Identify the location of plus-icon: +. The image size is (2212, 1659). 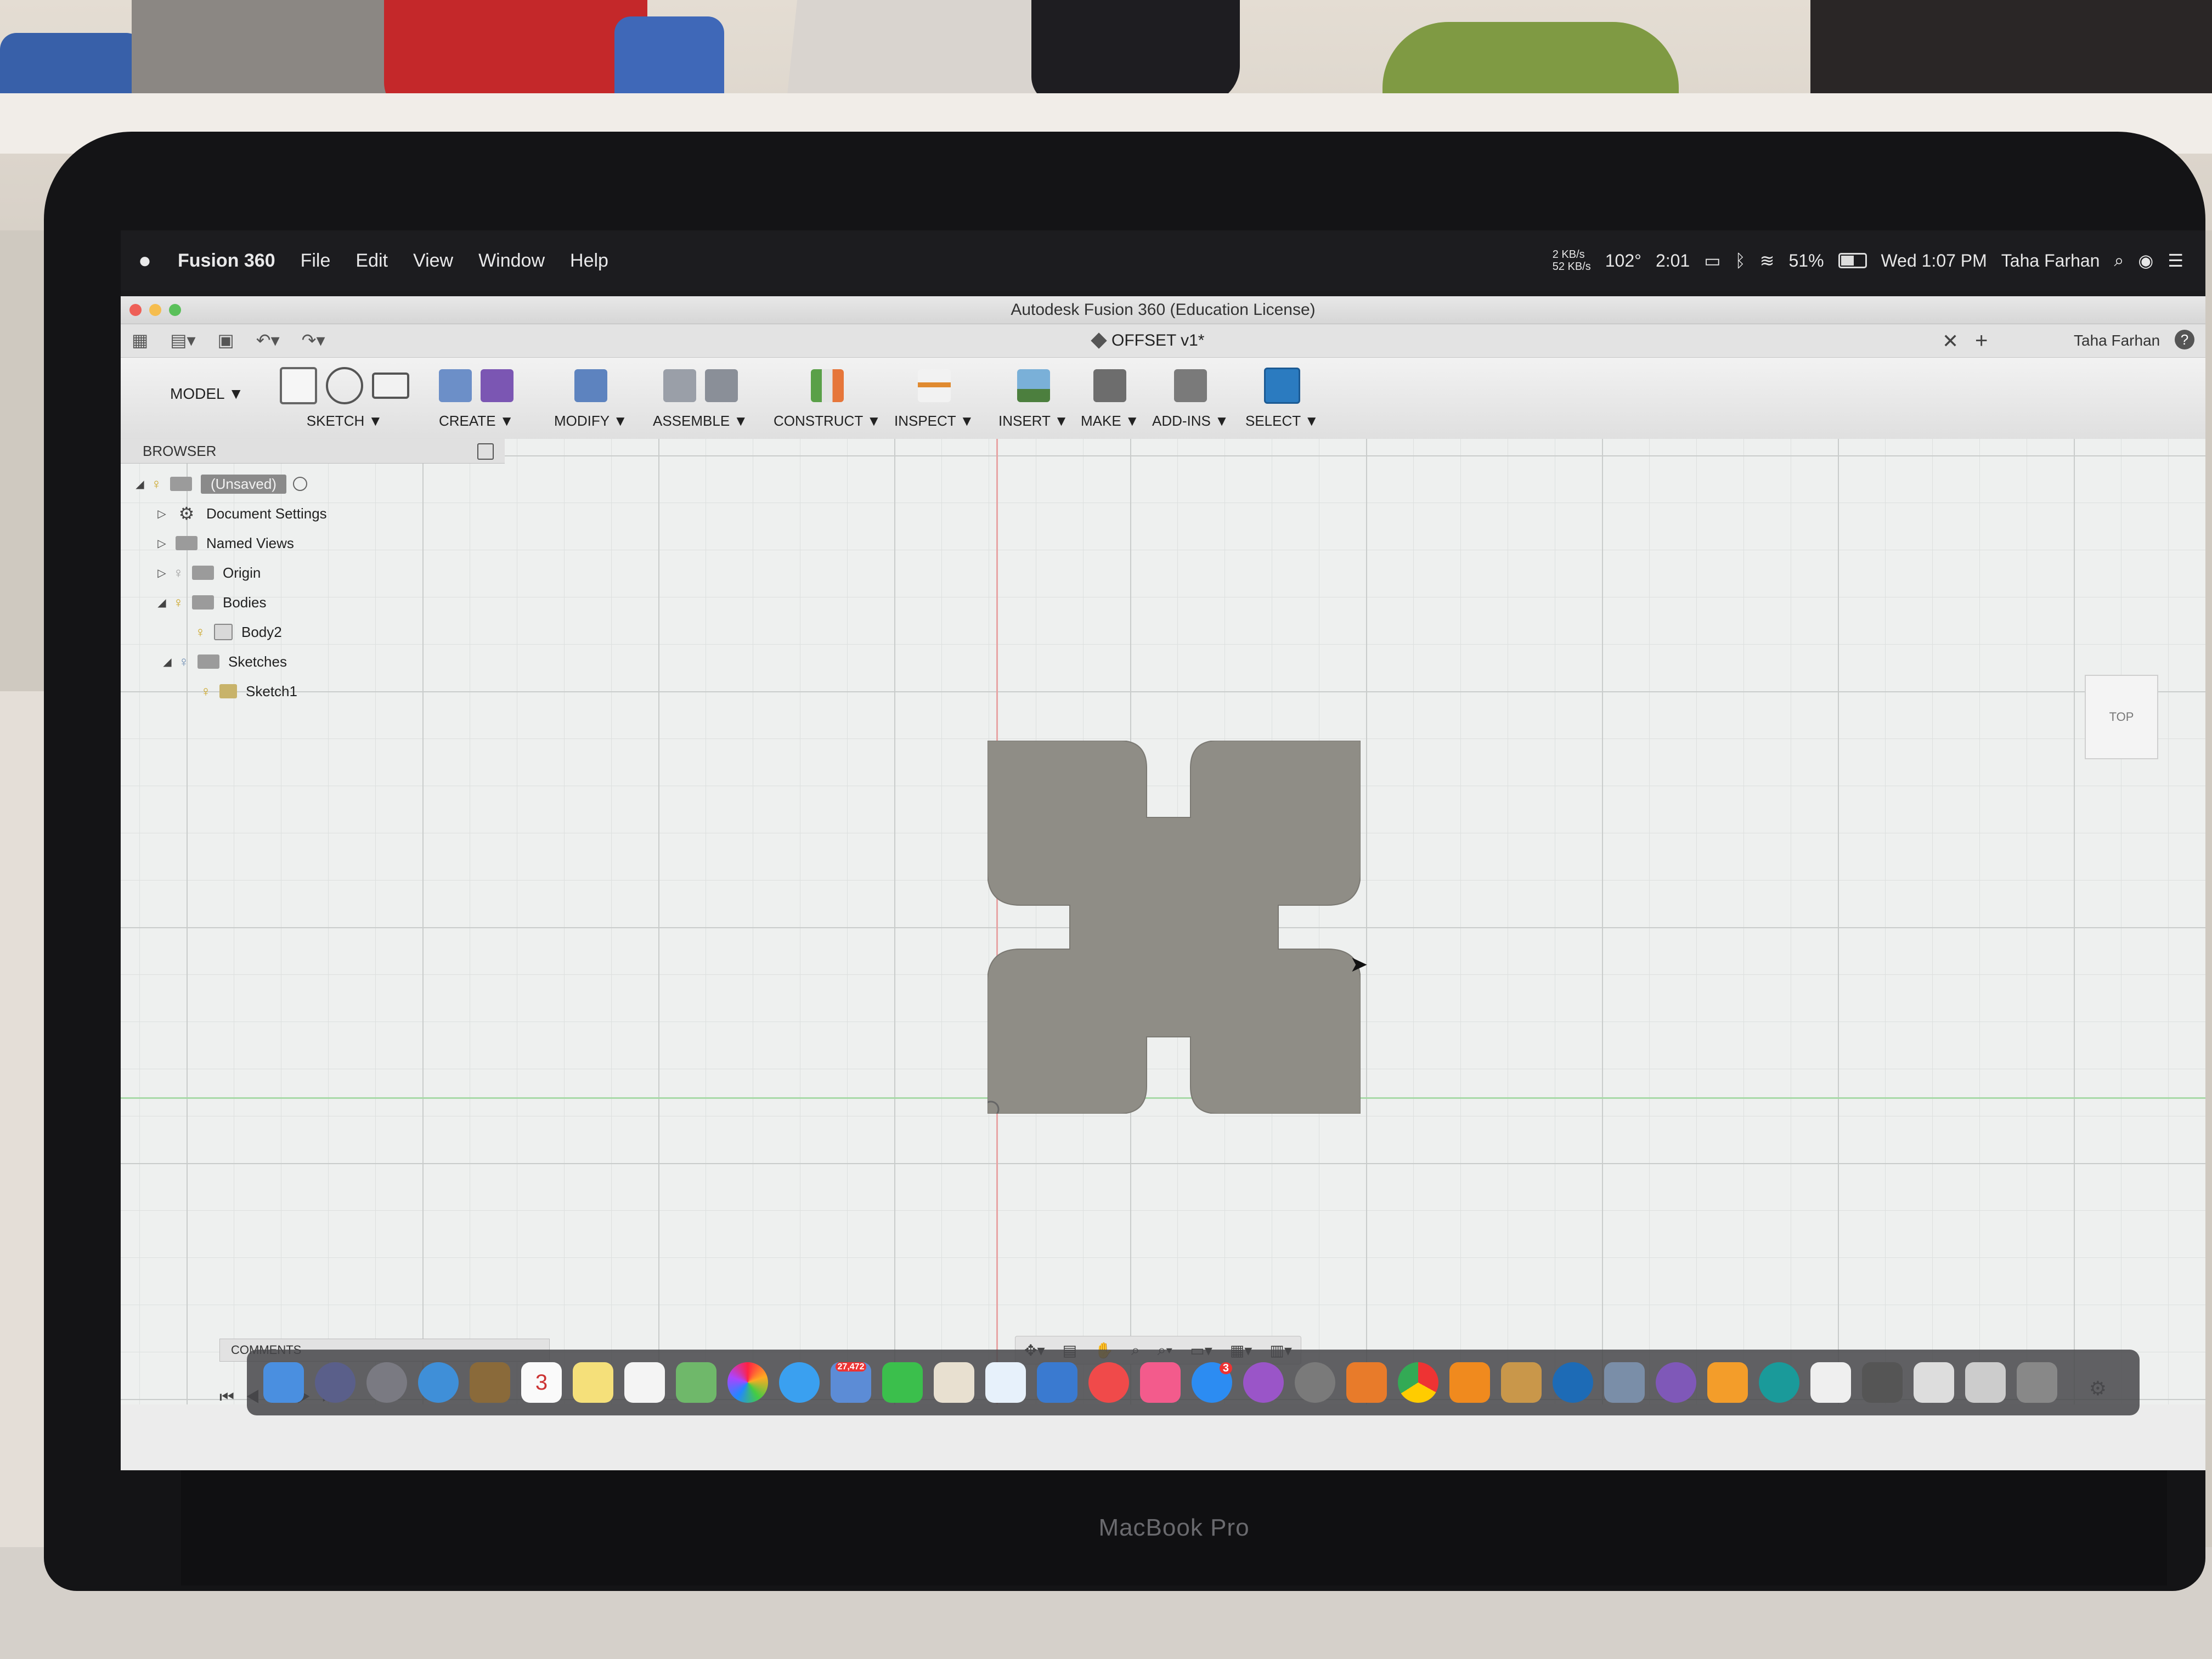
(1981, 341).